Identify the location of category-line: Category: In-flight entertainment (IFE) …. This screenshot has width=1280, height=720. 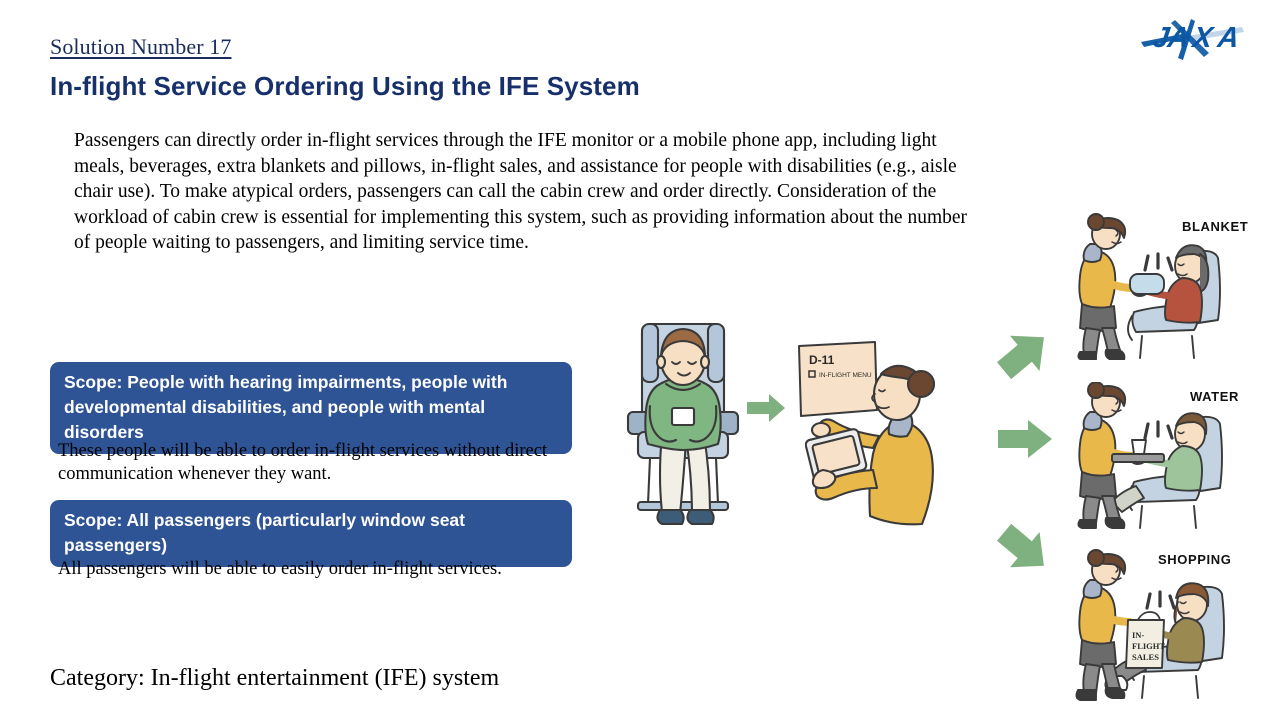
(275, 678).